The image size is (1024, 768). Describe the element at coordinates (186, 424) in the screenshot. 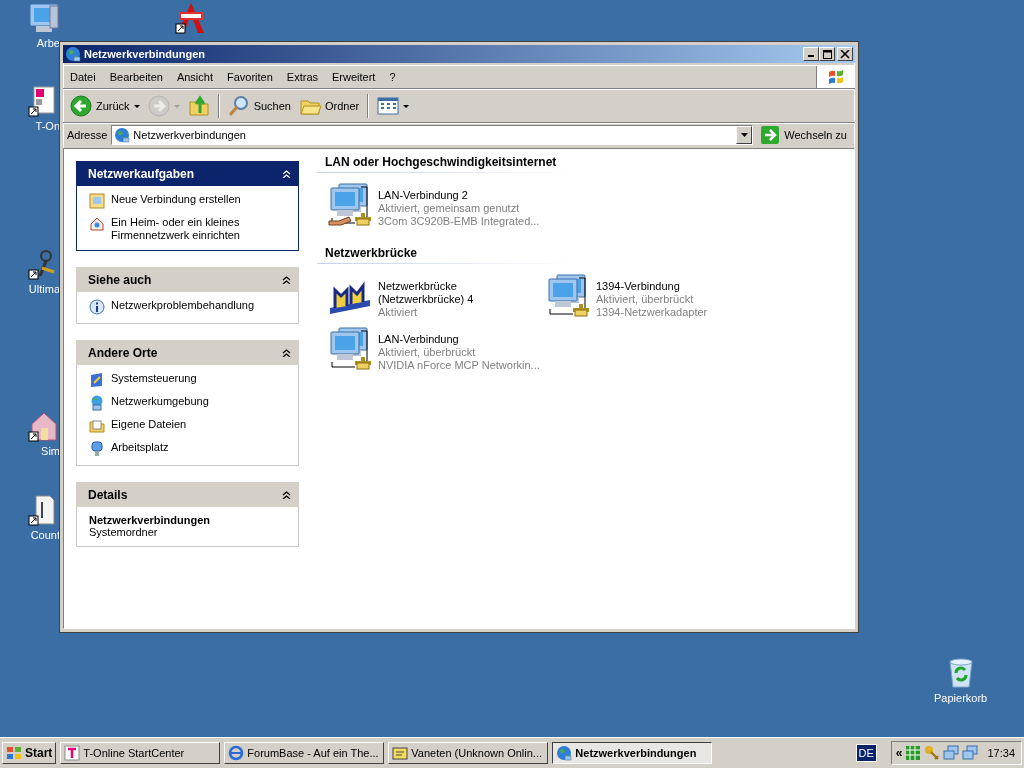

I see `task-link: Eigene Dateien` at that location.